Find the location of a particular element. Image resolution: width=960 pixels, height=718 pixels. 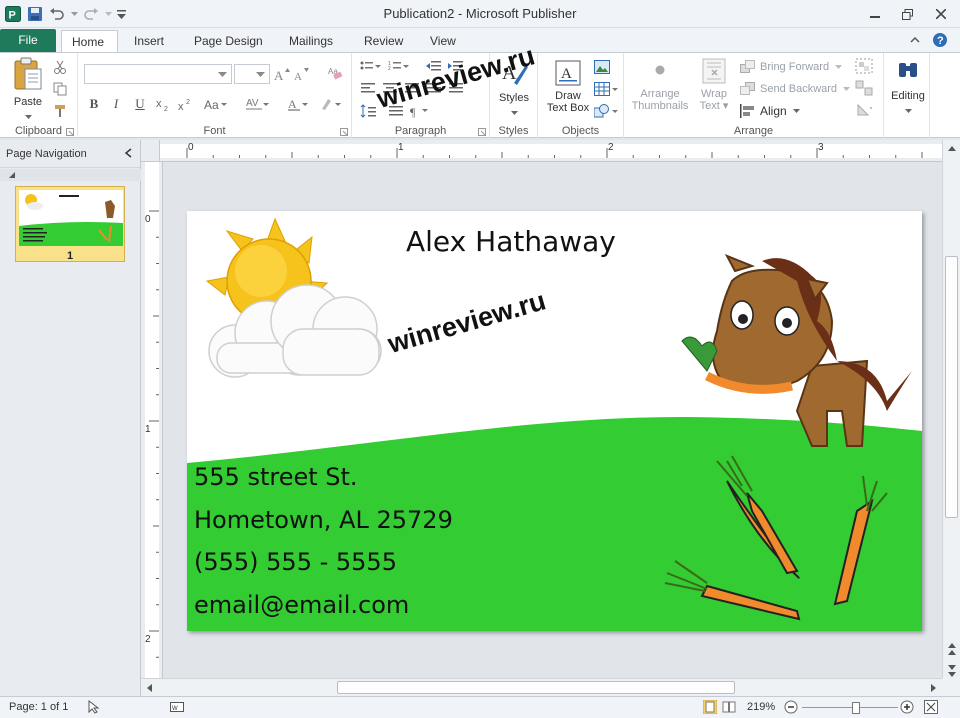

table-icon is located at coordinates (606, 89).